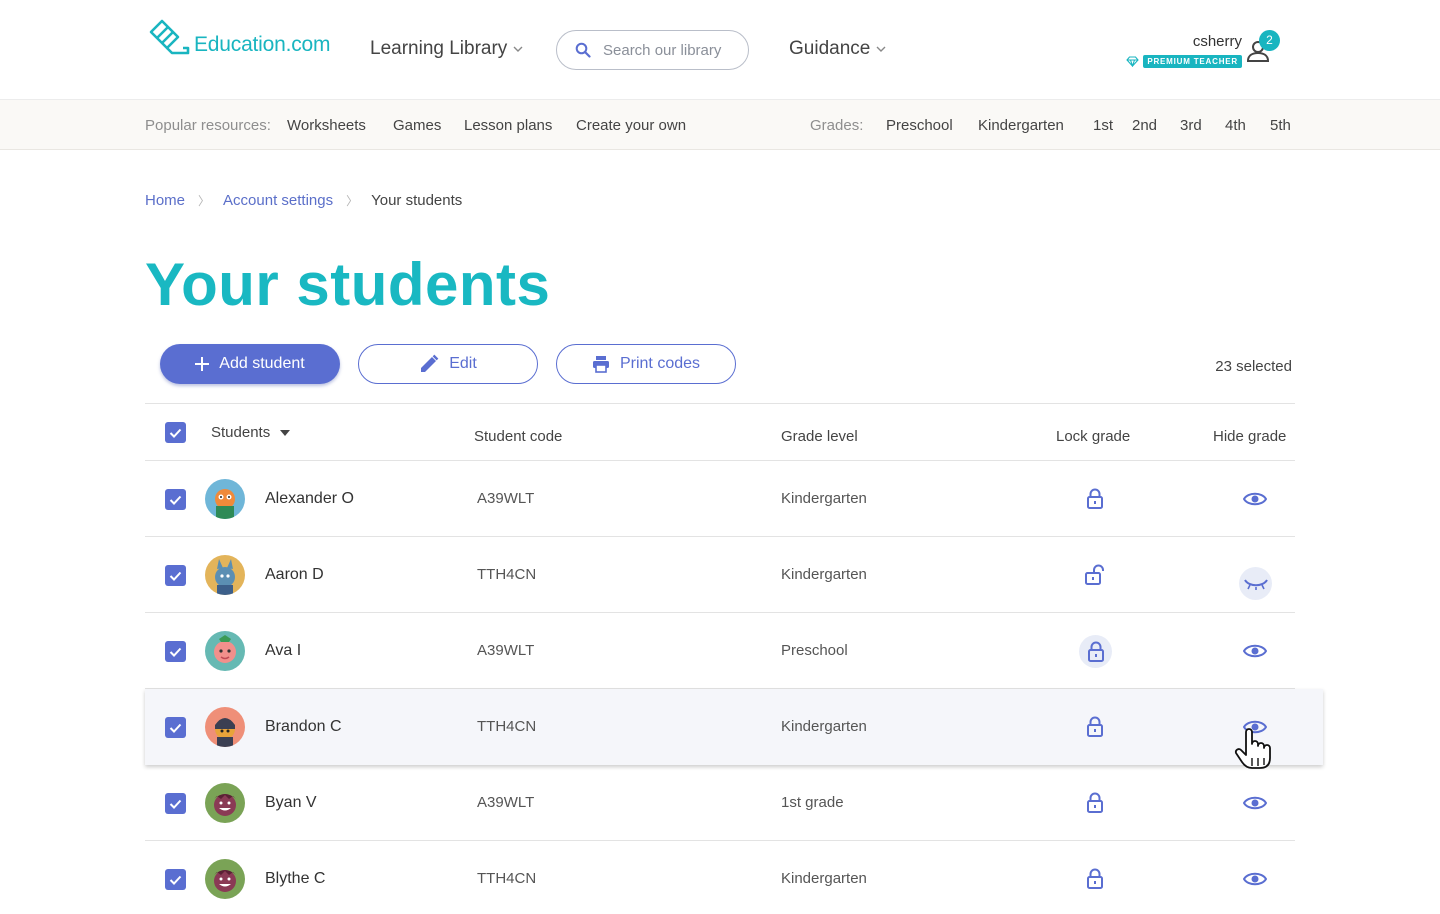 Image resolution: width=1440 pixels, height=914 pixels. What do you see at coordinates (583, 50) in the screenshot?
I see `search-icon` at bounding box center [583, 50].